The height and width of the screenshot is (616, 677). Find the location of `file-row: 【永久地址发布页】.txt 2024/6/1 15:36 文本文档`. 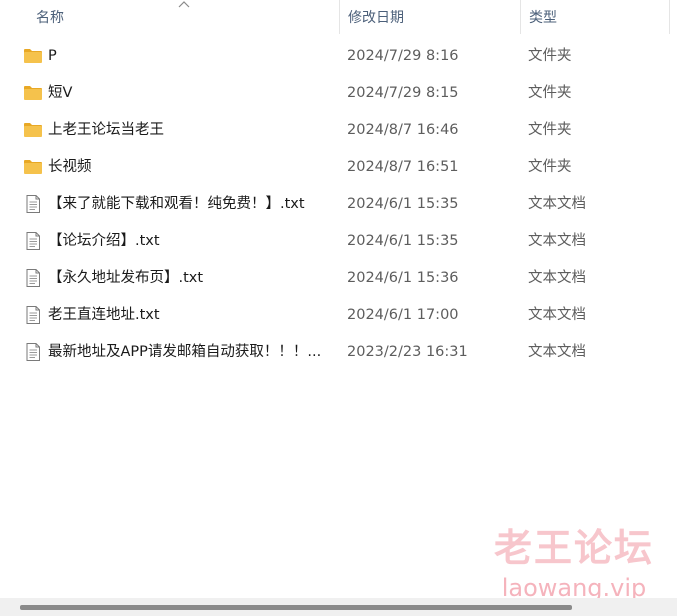

file-row: 【永久地址发布页】.txt 2024/6/1 15:36 文本文档 is located at coordinates (338, 278).